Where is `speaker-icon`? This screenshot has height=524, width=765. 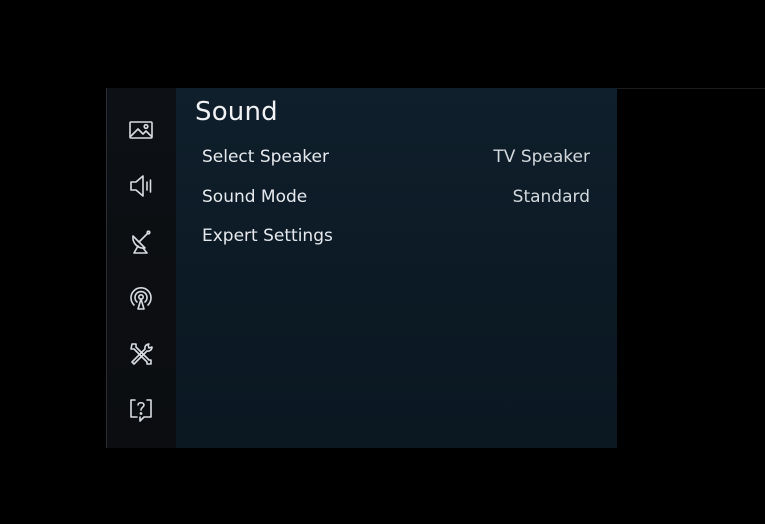 speaker-icon is located at coordinates (141, 186).